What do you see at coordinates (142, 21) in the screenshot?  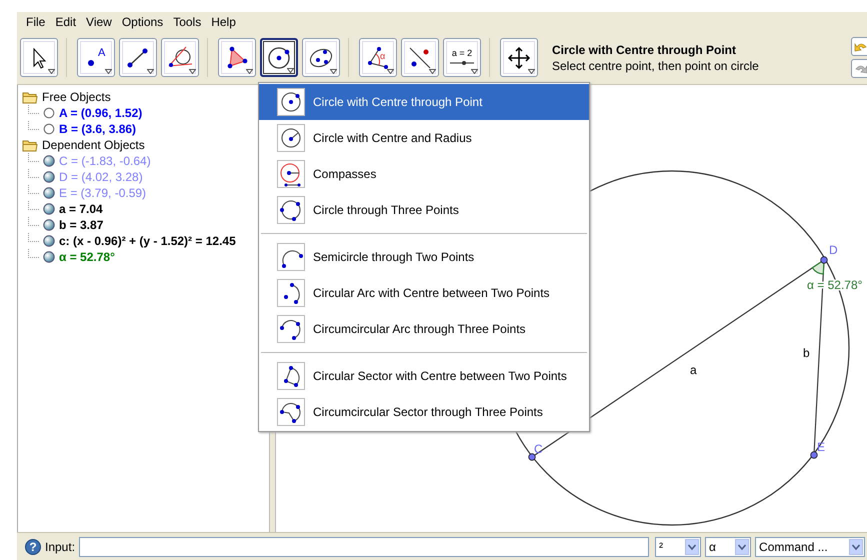 I see `menu-item: Options` at bounding box center [142, 21].